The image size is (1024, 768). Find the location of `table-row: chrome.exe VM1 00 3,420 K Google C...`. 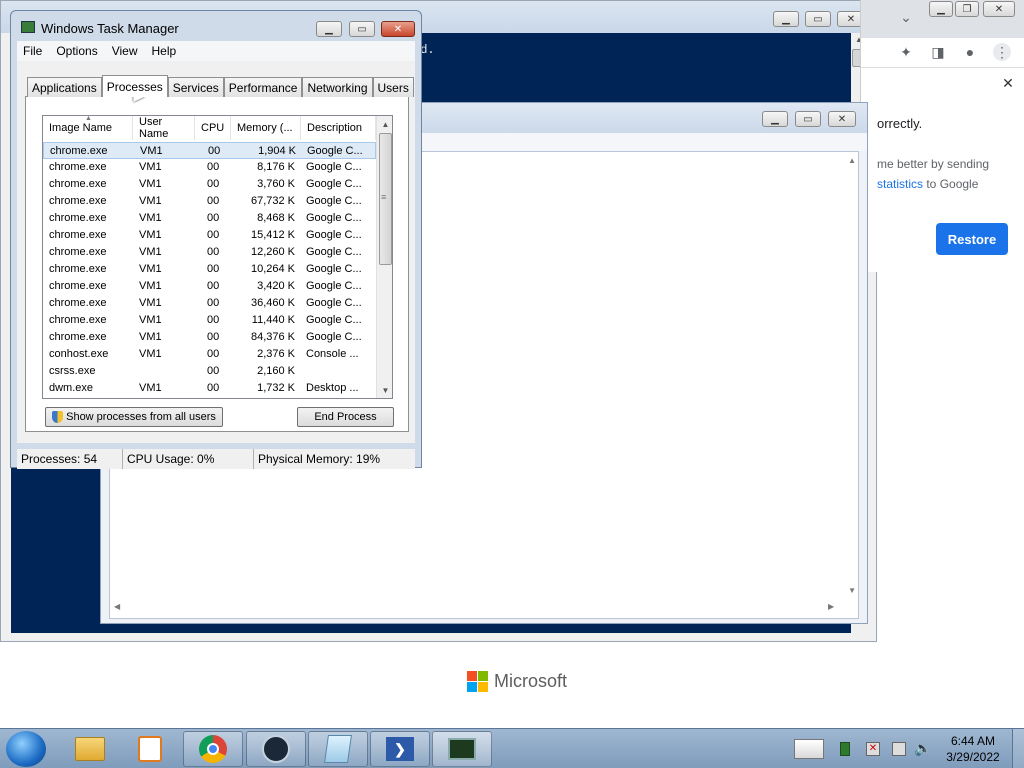

table-row: chrome.exe VM1 00 3,420 K Google C... is located at coordinates (209, 286).